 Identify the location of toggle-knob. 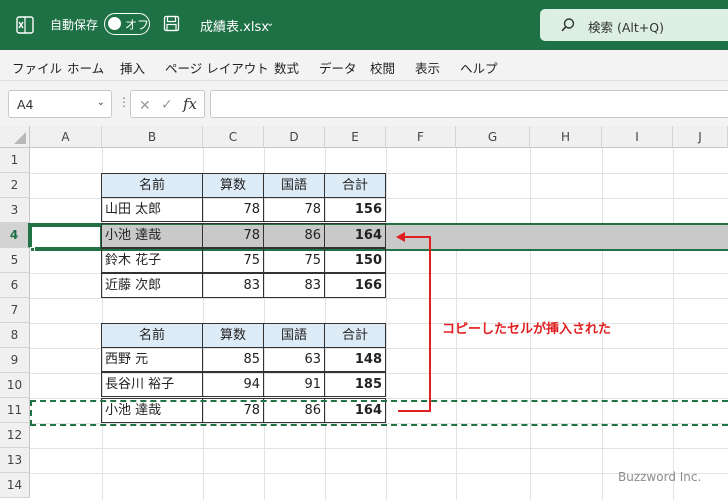
(114, 23).